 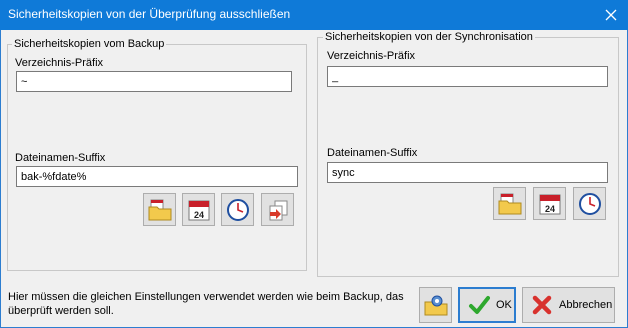 What do you see at coordinates (467, 172) in the screenshot?
I see `sync-suffix-input` at bounding box center [467, 172].